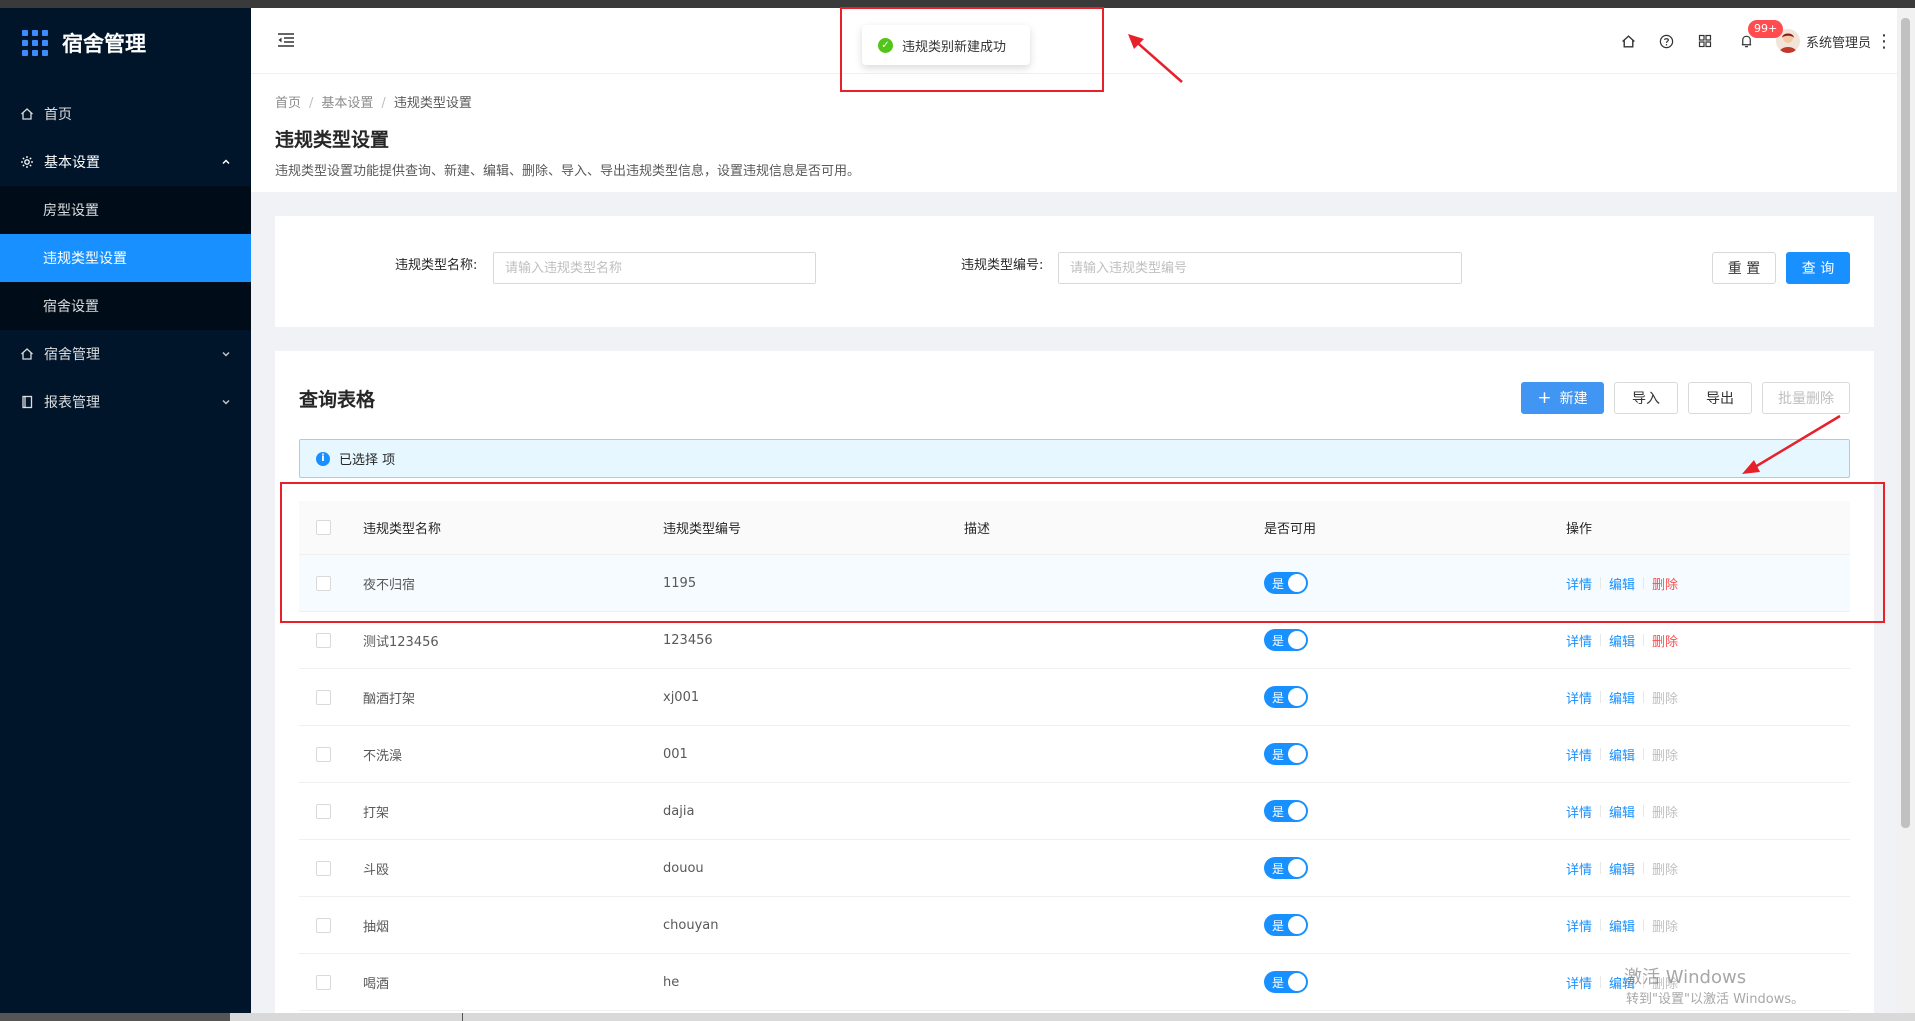  What do you see at coordinates (125, 114) in the screenshot?
I see `sidebar-item-home: 首页` at bounding box center [125, 114].